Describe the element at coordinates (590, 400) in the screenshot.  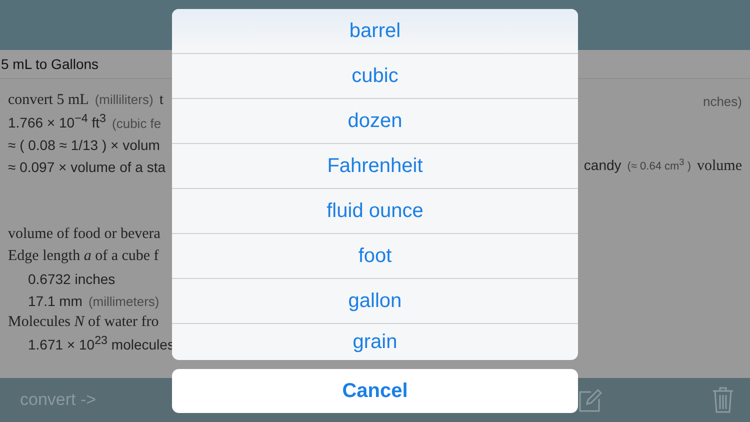
I see `edit-icon` at that location.